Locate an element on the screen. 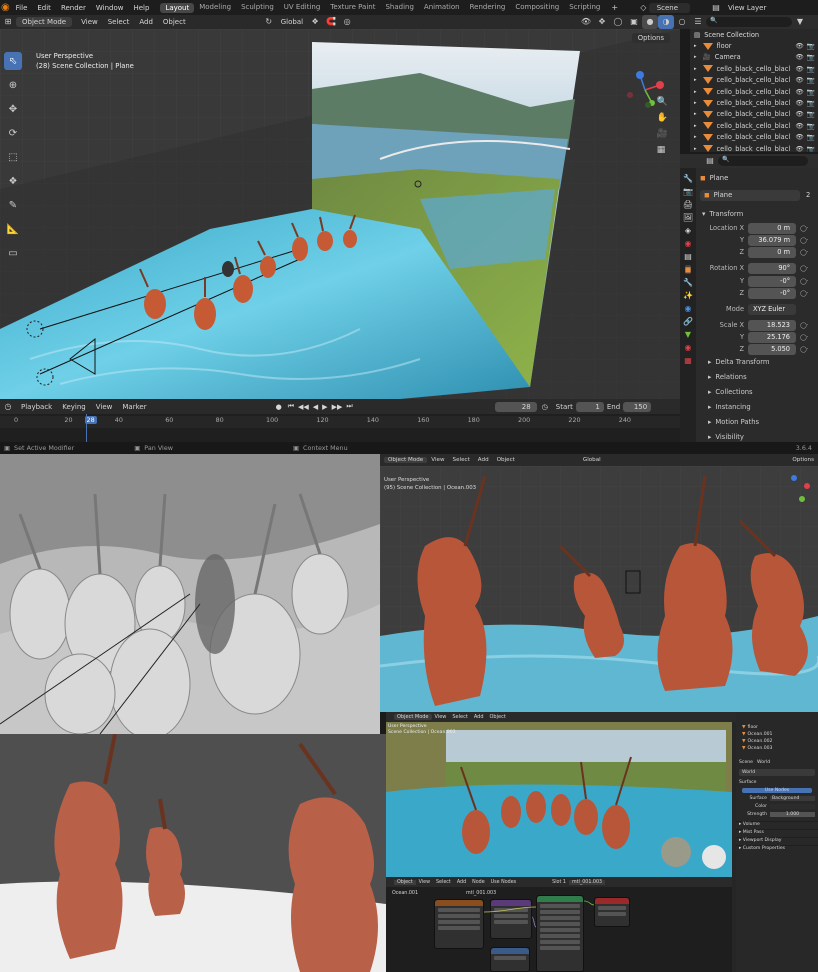  next-key-icon: ▶▶ is located at coordinates (337, 407).